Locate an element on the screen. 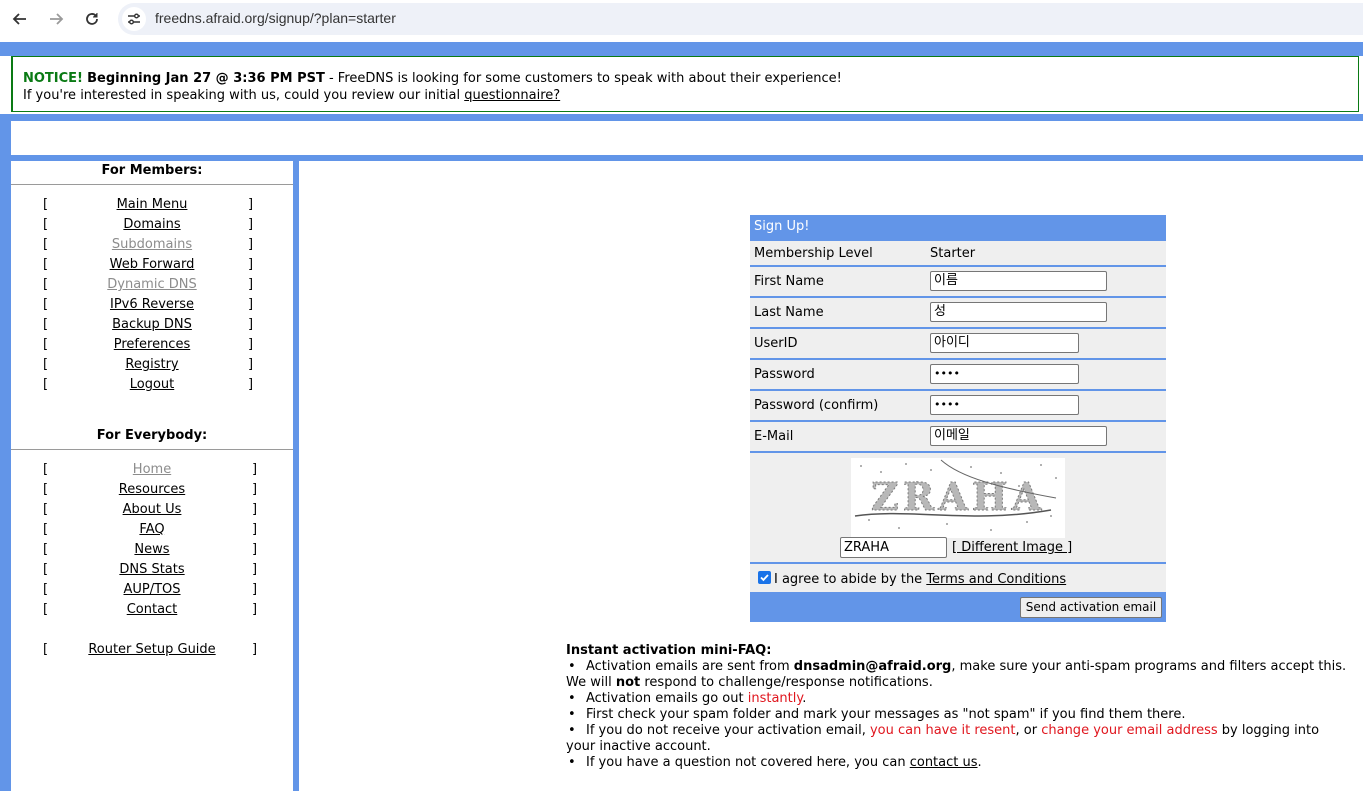  userid-label: UserID is located at coordinates (776, 343).